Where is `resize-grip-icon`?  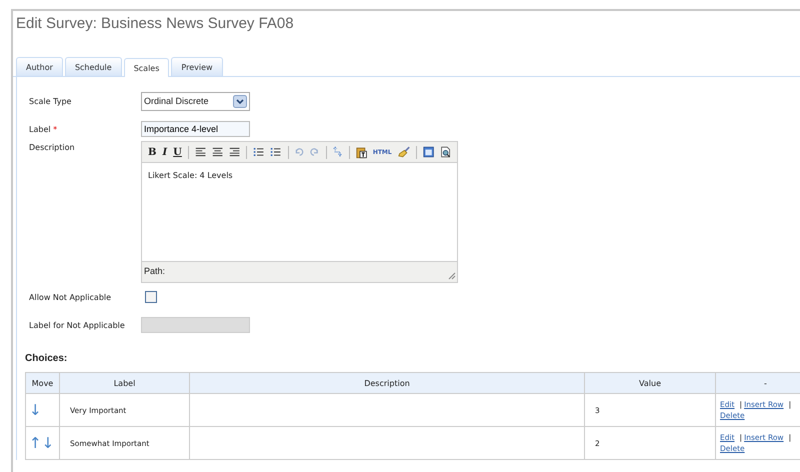
resize-grip-icon is located at coordinates (452, 276).